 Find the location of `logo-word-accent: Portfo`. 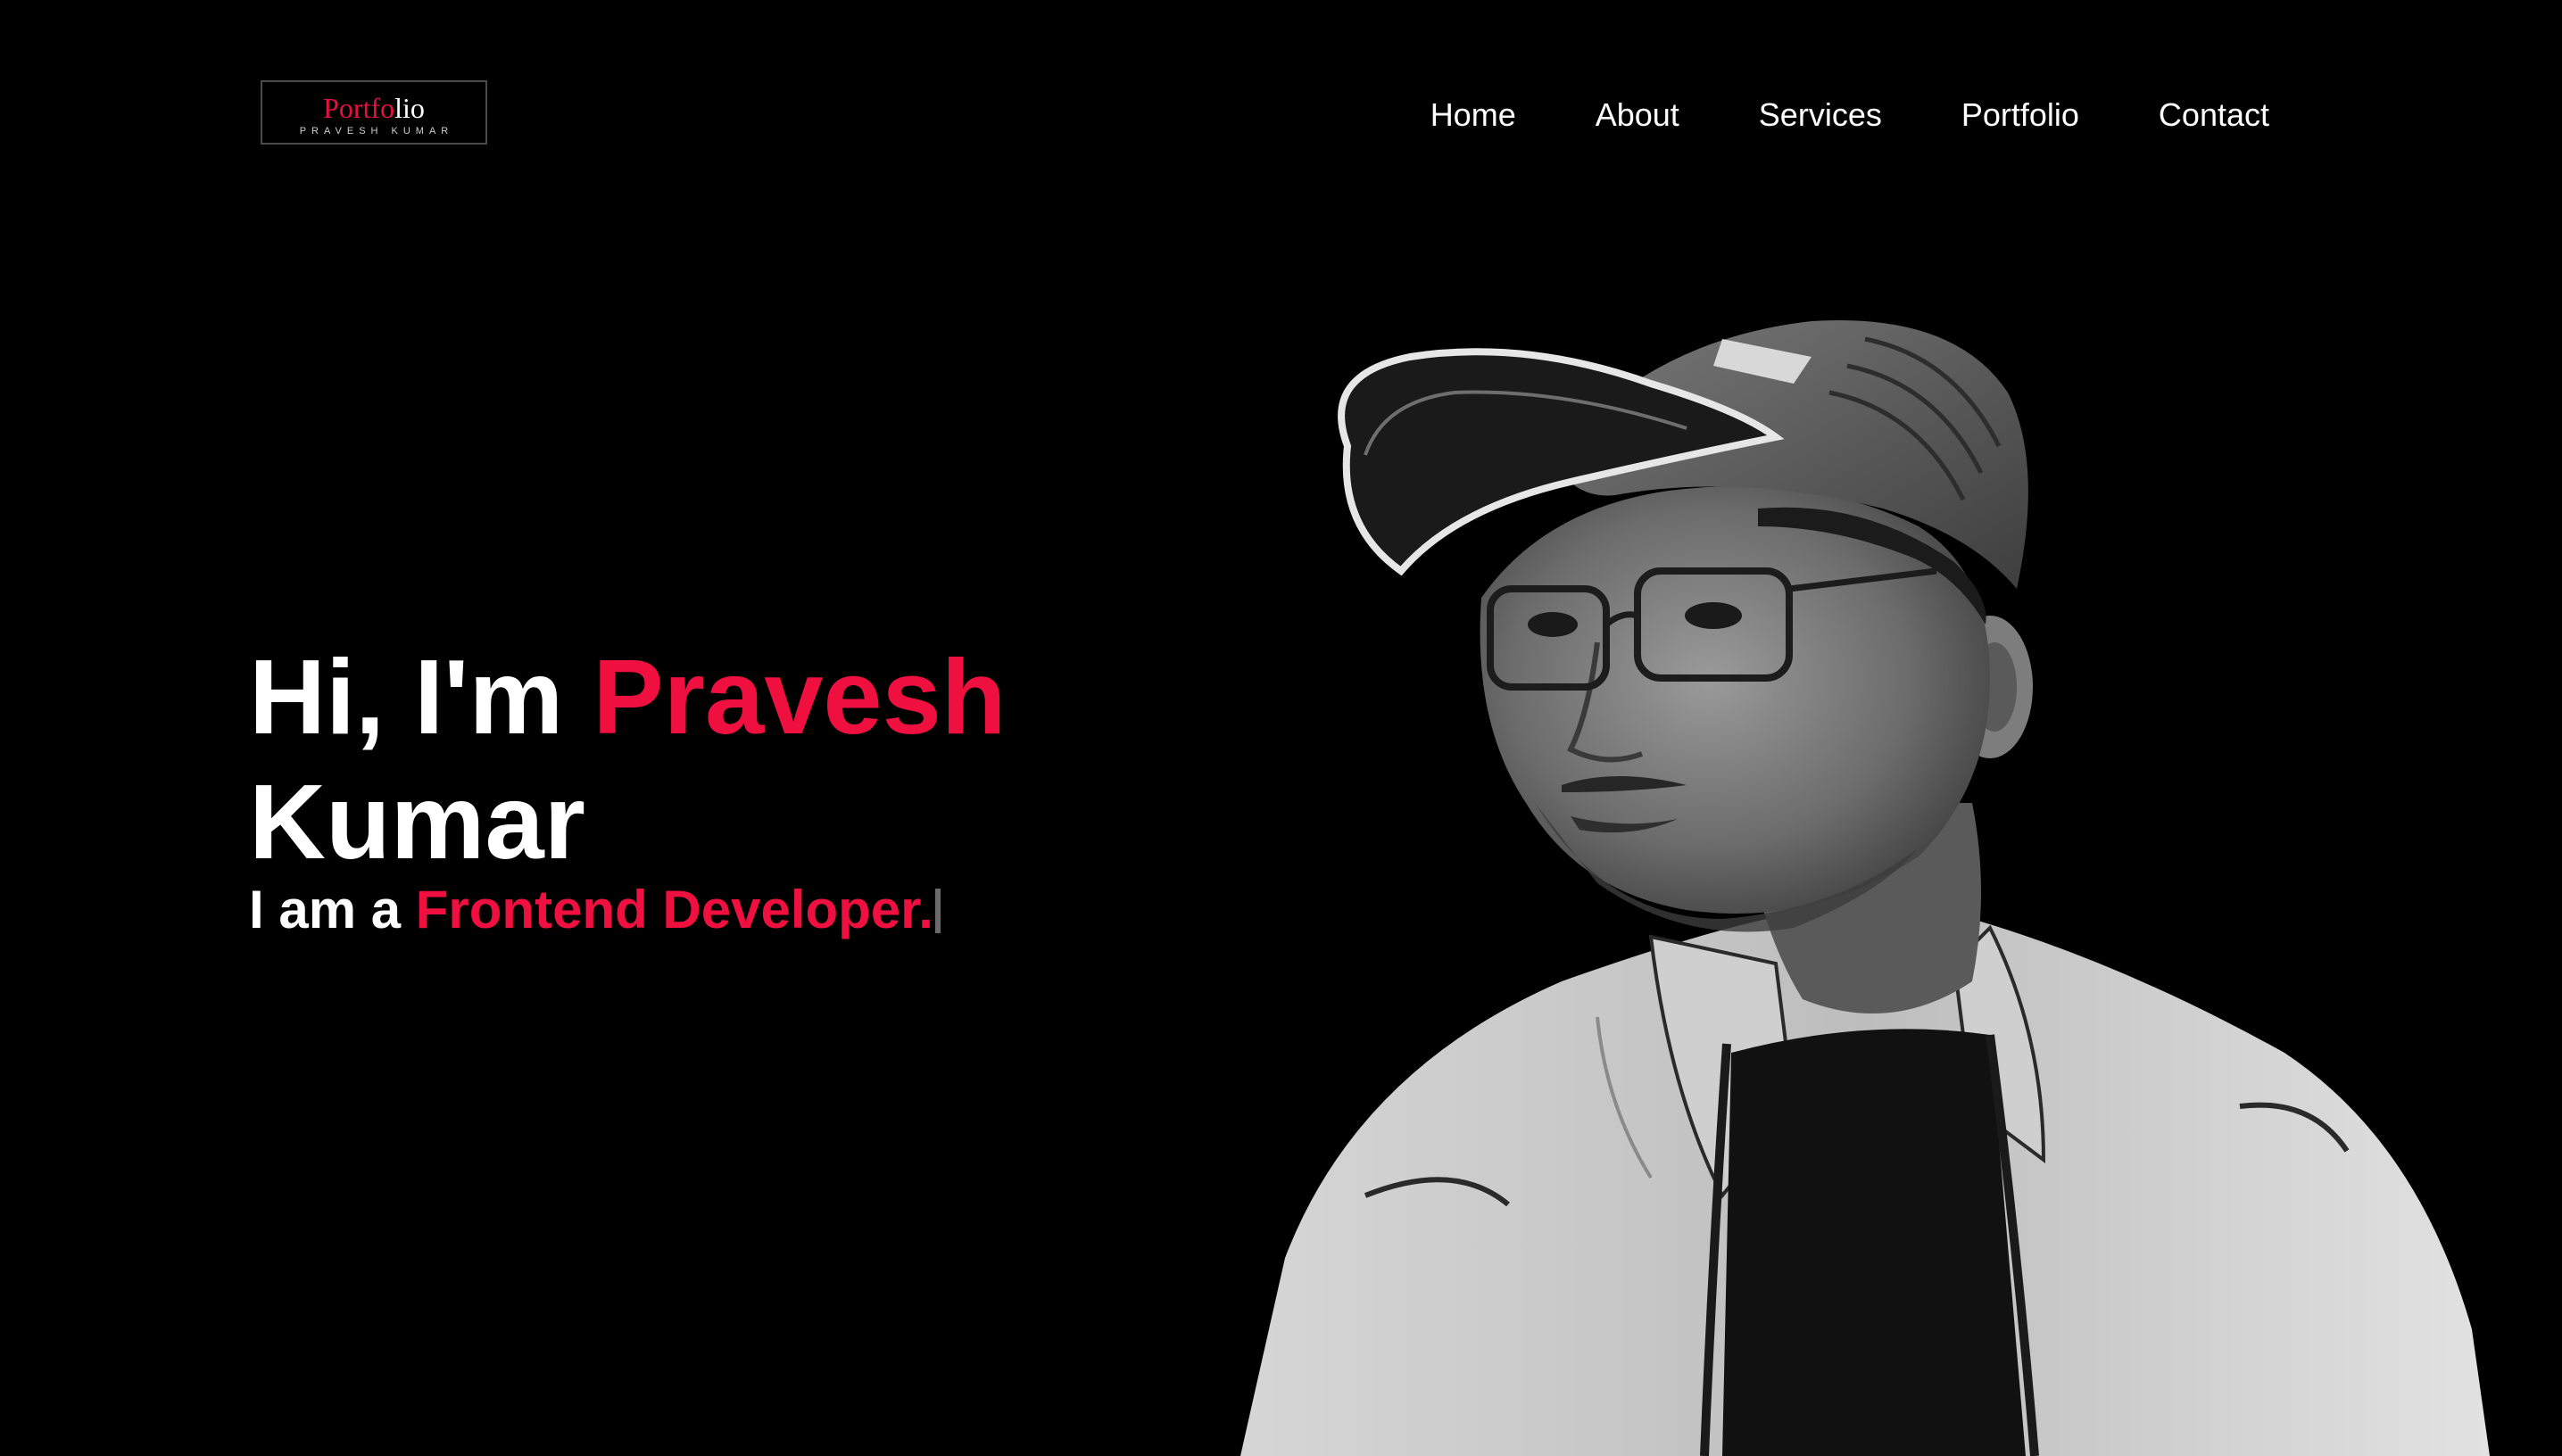

logo-word-accent: Portfo is located at coordinates (359, 108).